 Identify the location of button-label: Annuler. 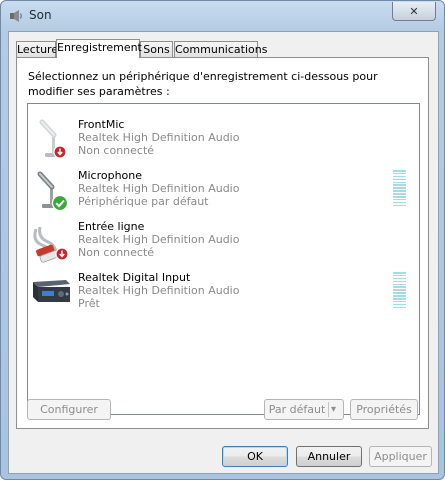
(329, 456).